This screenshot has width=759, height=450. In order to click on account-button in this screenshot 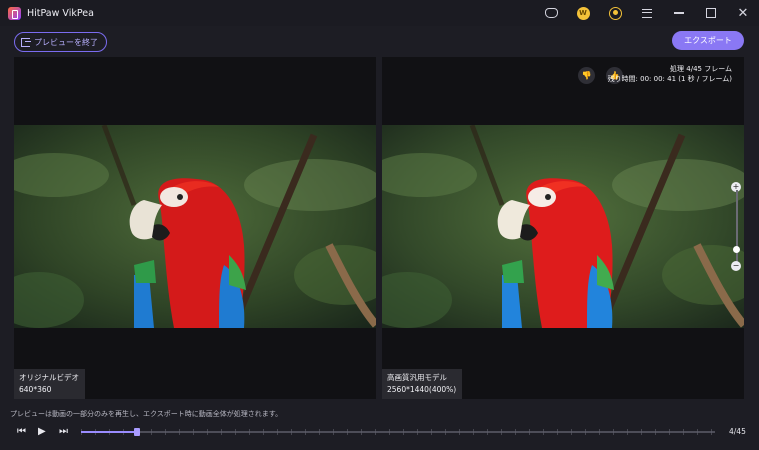, I will do `click(615, 13)`.